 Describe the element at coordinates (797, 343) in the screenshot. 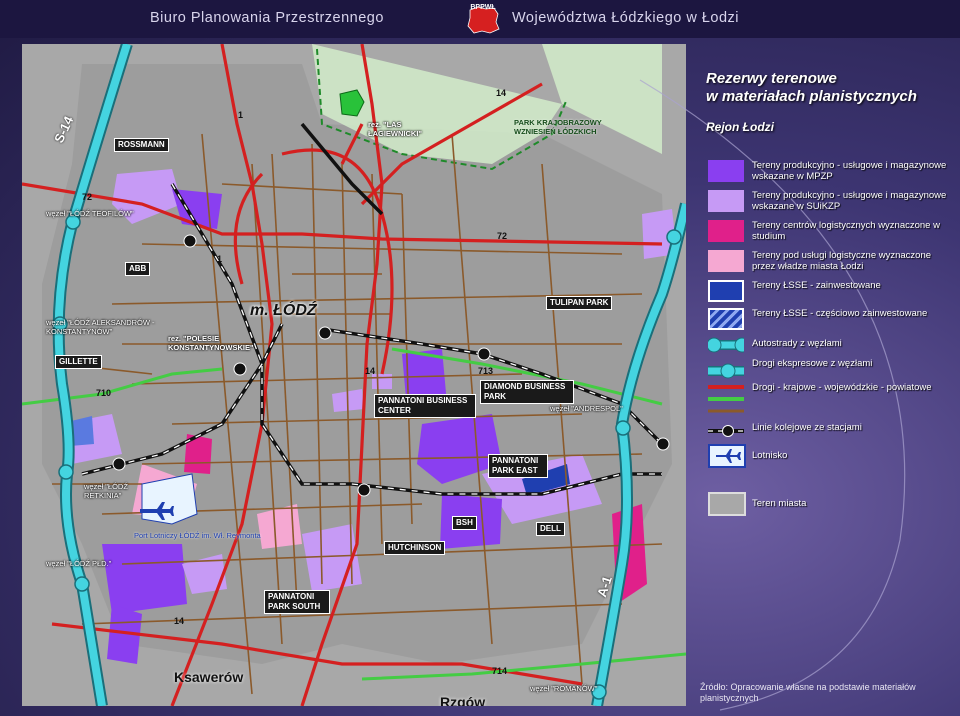

I see `legend-label-motorway: Autostrady z węzłami` at that location.